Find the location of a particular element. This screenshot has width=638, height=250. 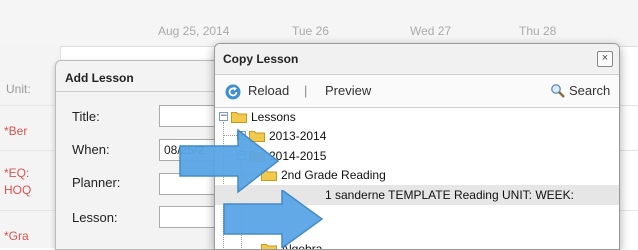

unit-row-text: *Ber is located at coordinates (15, 131).